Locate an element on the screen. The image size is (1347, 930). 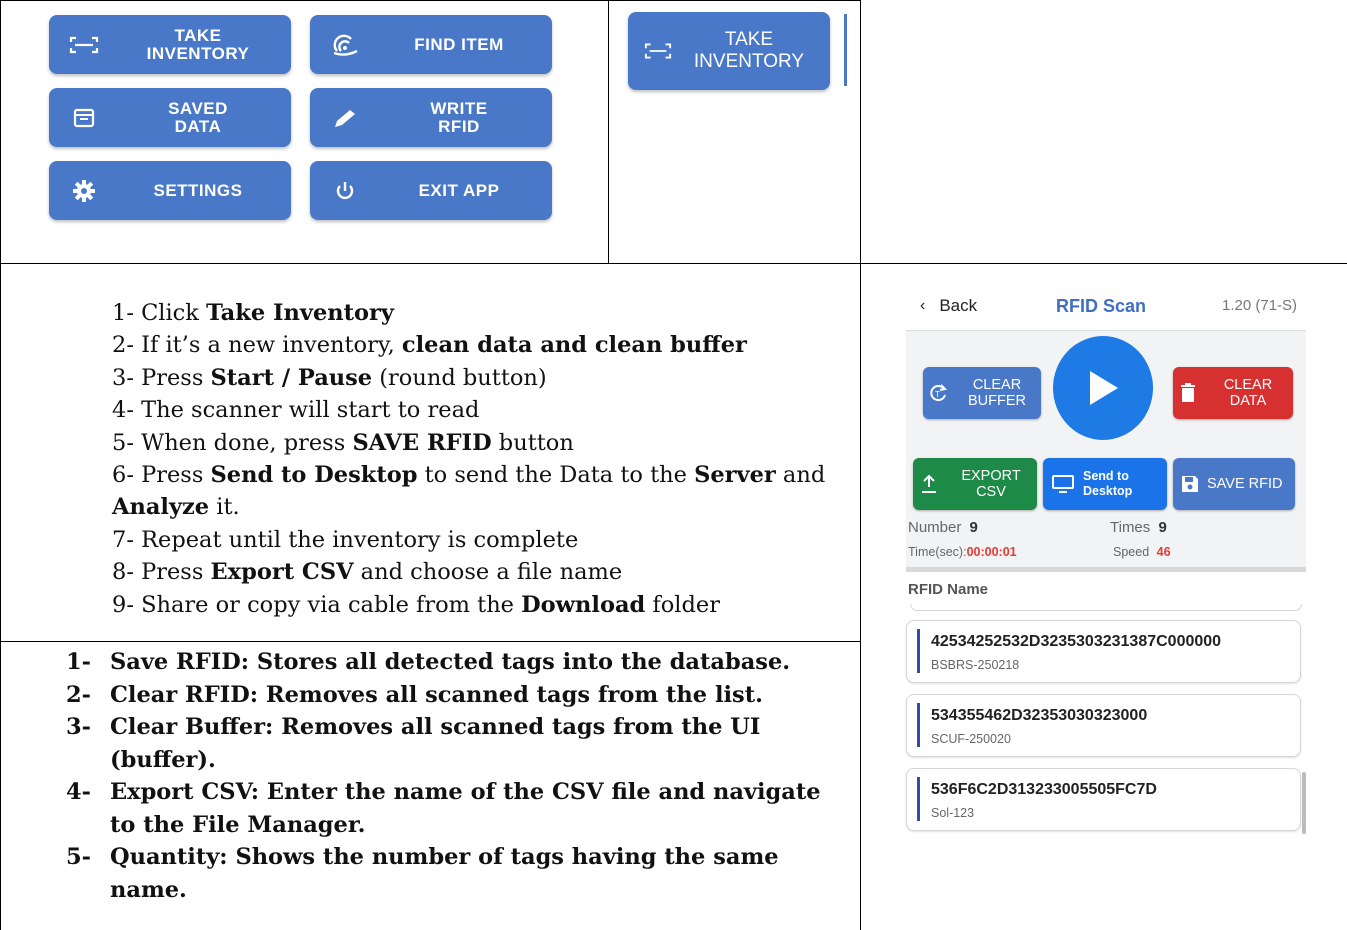
tag-id: 42534252532D3235303231387C000000 is located at coordinates (1076, 641).